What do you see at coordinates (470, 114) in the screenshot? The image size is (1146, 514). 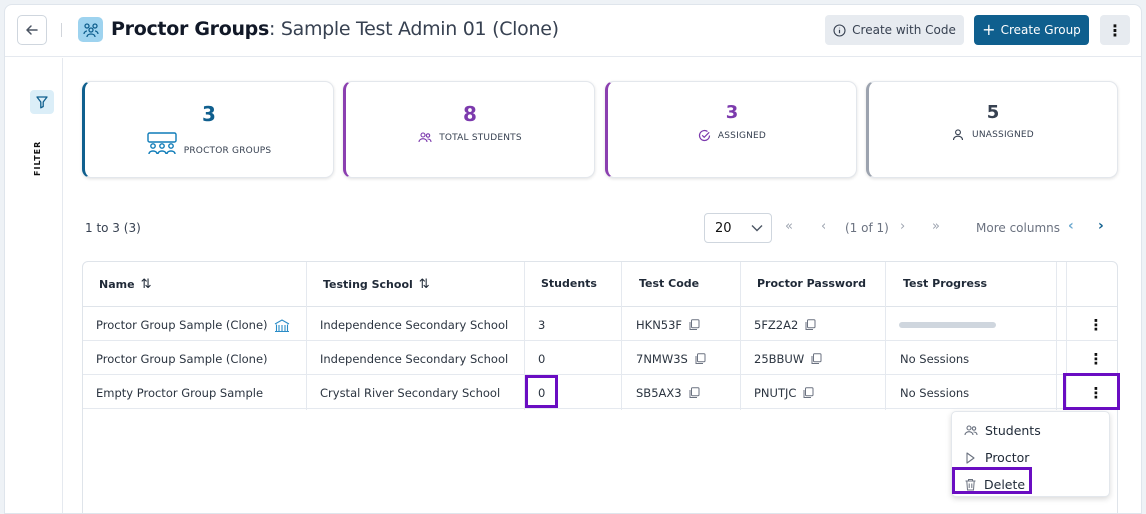 I see `stat-value: 8` at bounding box center [470, 114].